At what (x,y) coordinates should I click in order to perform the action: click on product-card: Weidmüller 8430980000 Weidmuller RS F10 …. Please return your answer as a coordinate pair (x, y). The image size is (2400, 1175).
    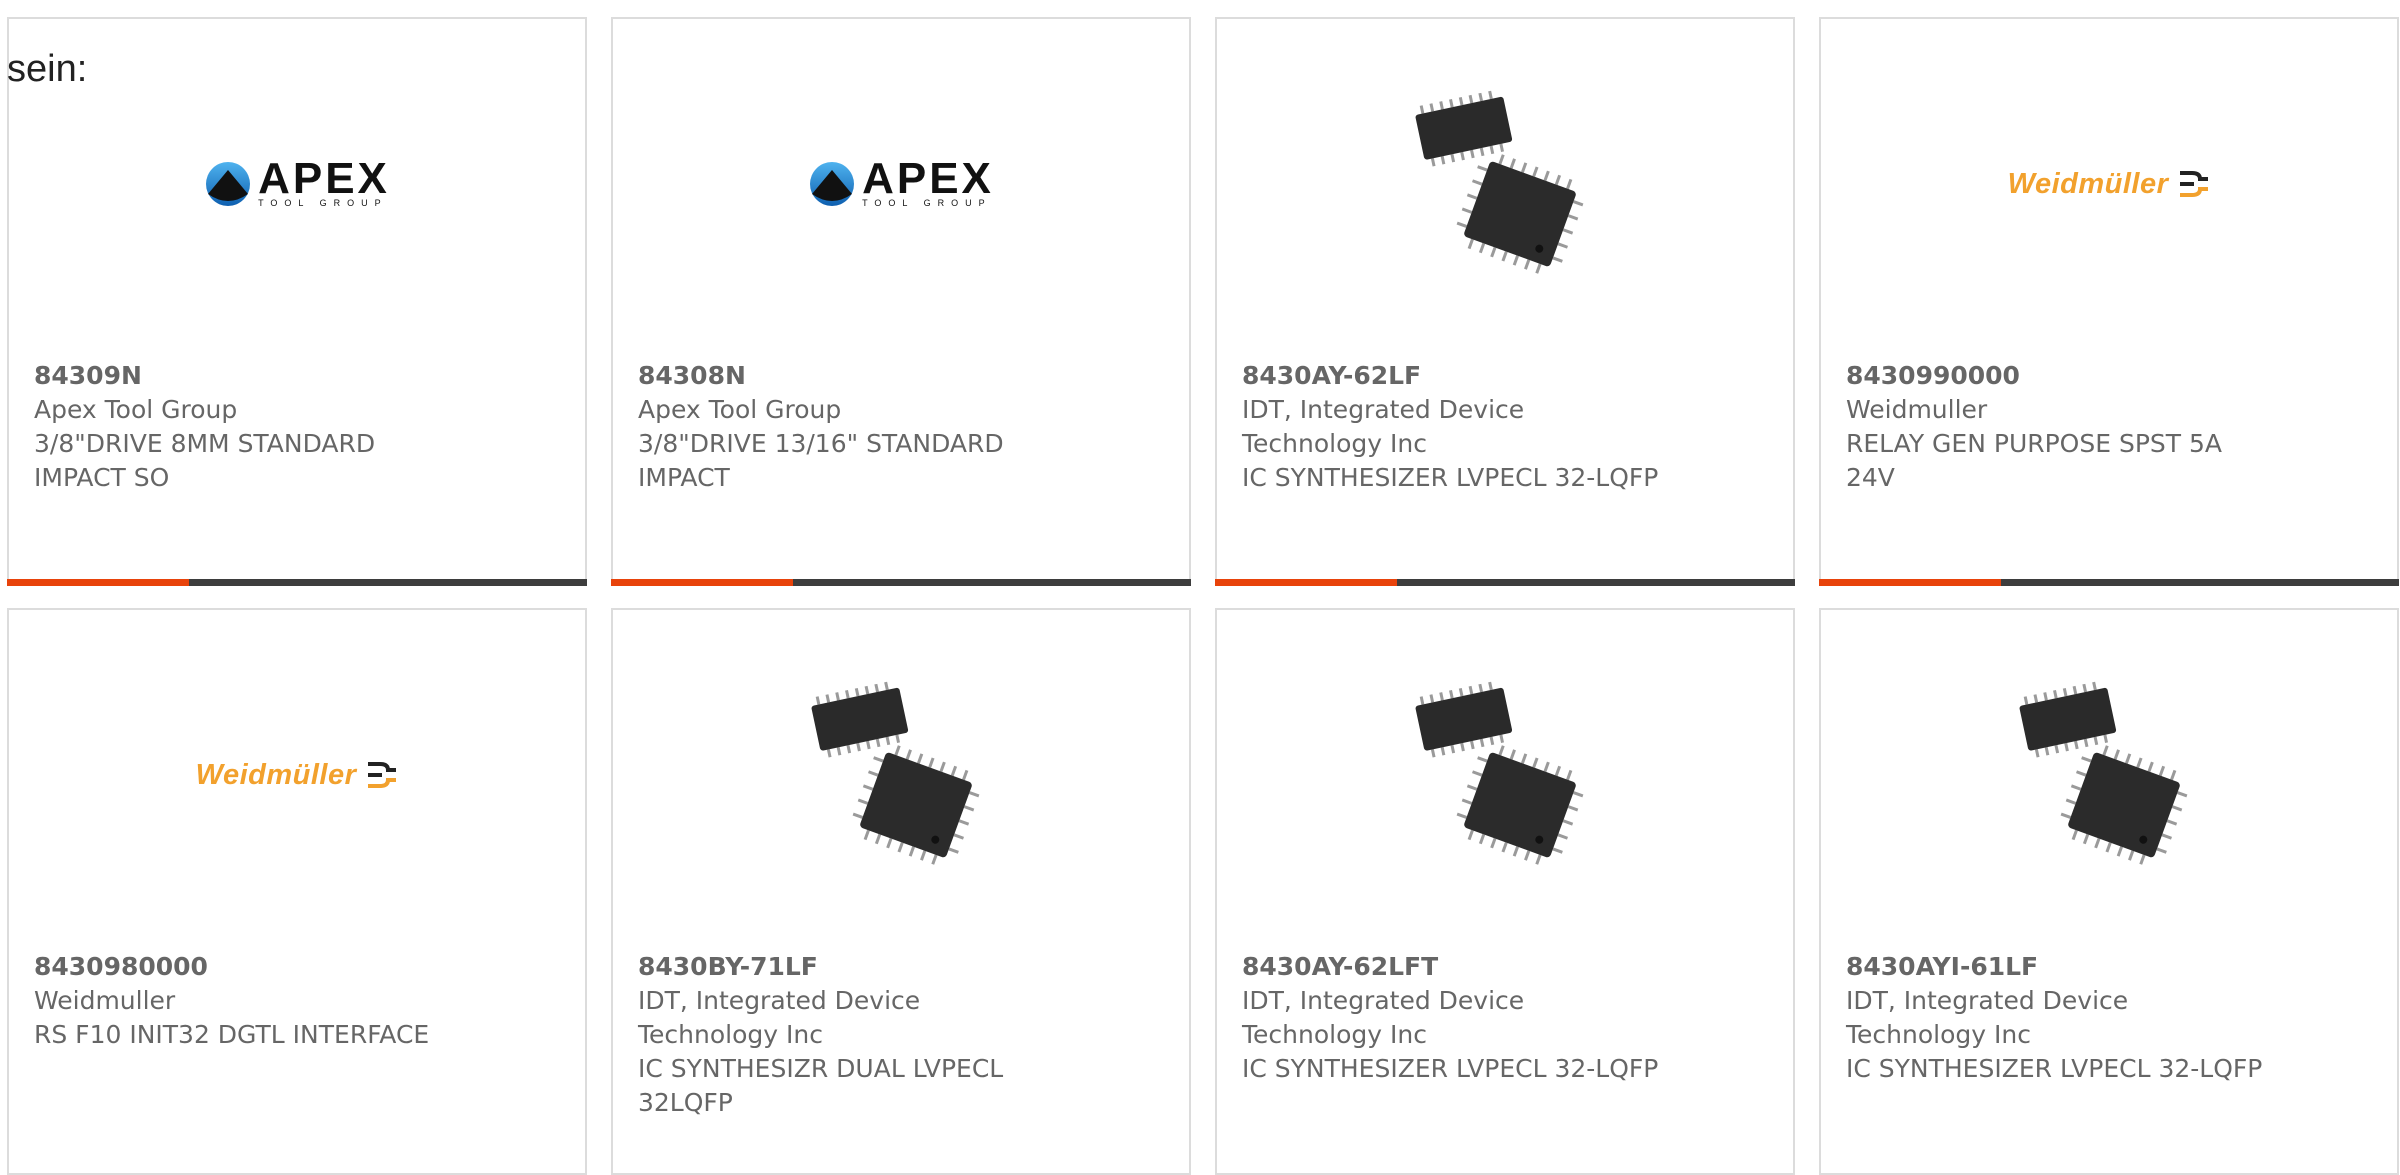
    Looking at the image, I should click on (297, 891).